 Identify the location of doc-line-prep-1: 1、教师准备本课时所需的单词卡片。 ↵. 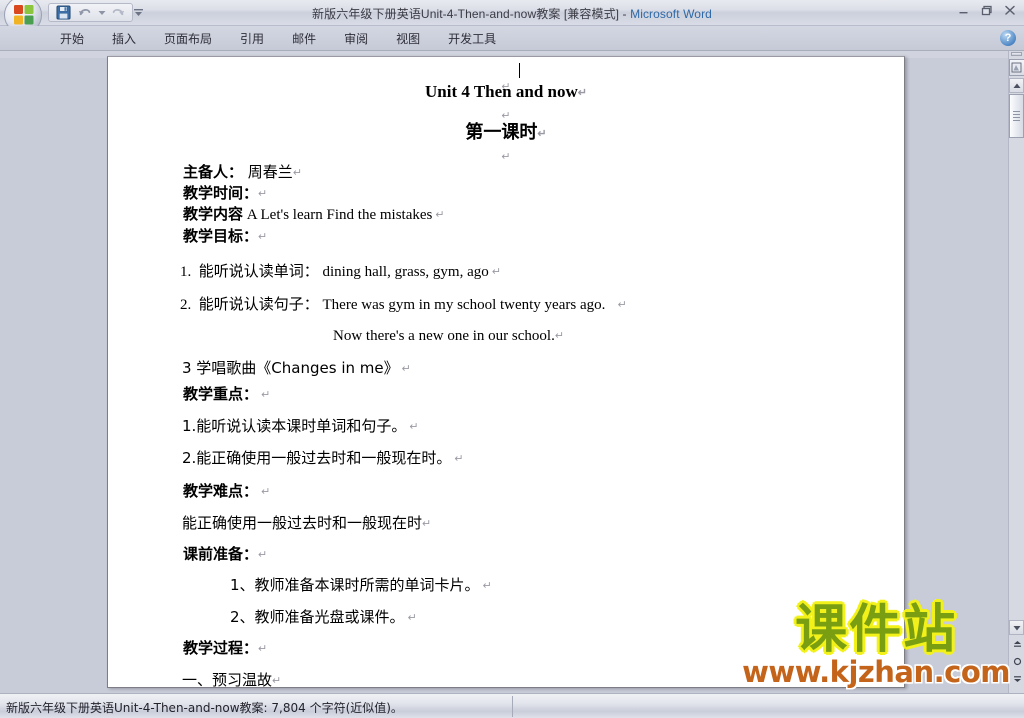
(361, 586).